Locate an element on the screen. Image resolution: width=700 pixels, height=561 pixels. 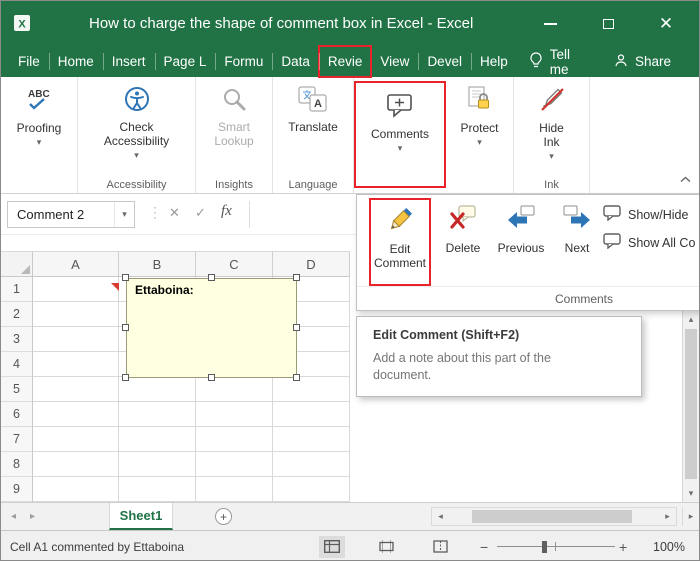
enter-icon: ✓ is located at coordinates (200, 213).